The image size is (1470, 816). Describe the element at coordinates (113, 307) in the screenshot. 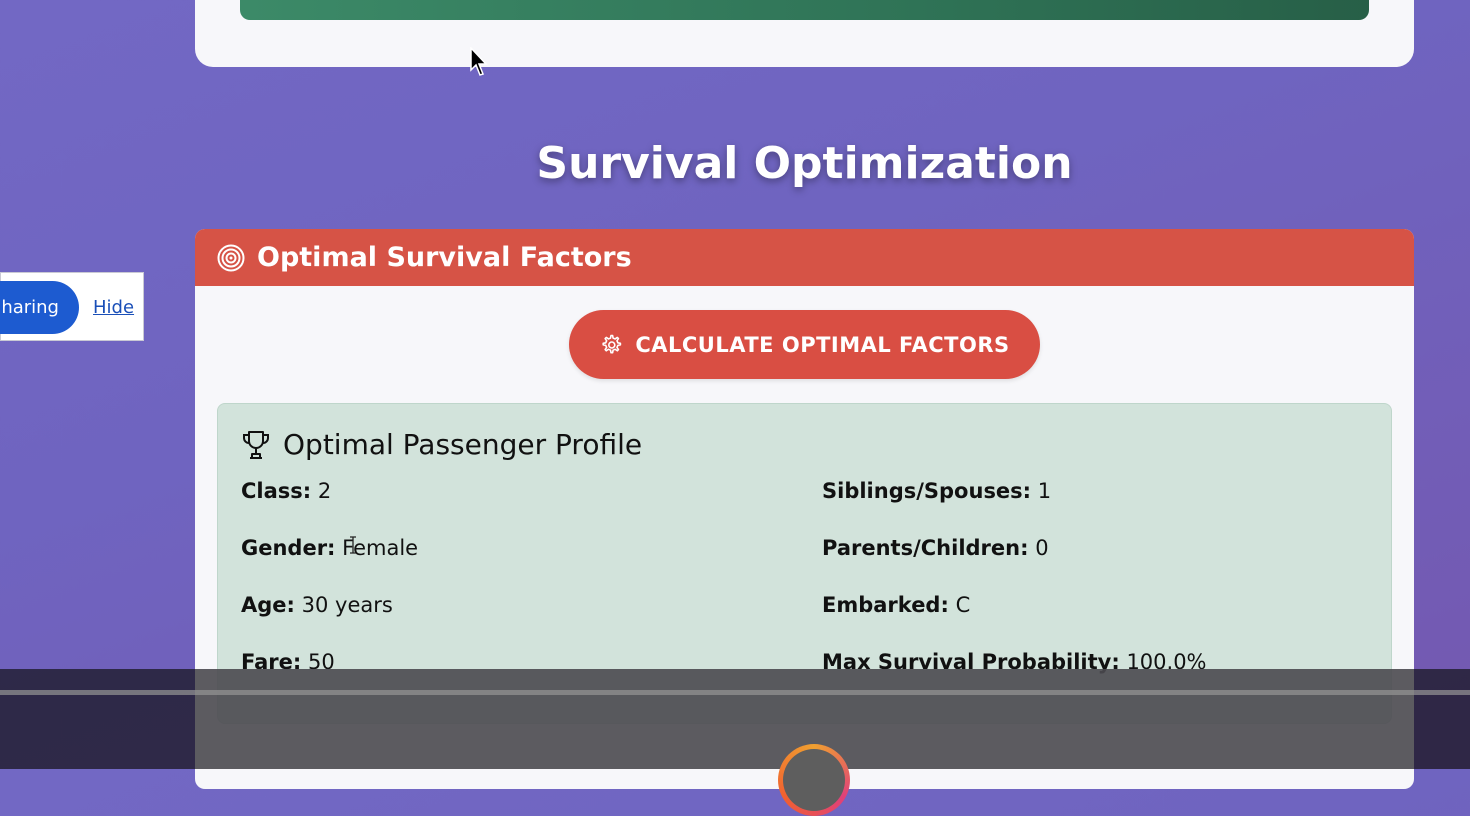

I see `hide-link: Hide` at that location.